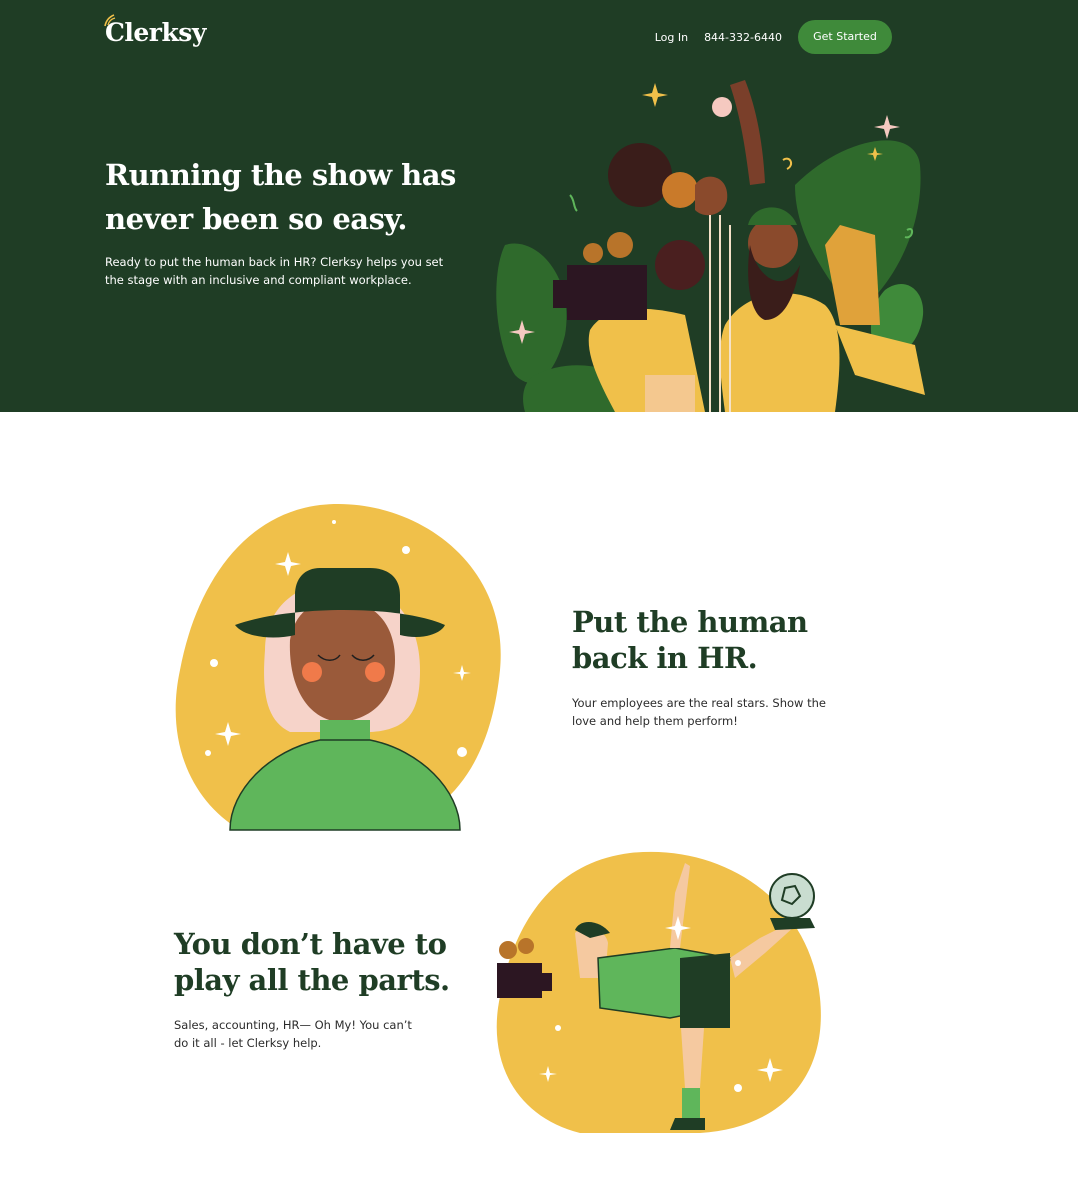 Image resolution: width=1078 pixels, height=1194 pixels. Describe the element at coordinates (312, 962) in the screenshot. I see `feature-2-title: You don’t have to play all the parts.` at that location.